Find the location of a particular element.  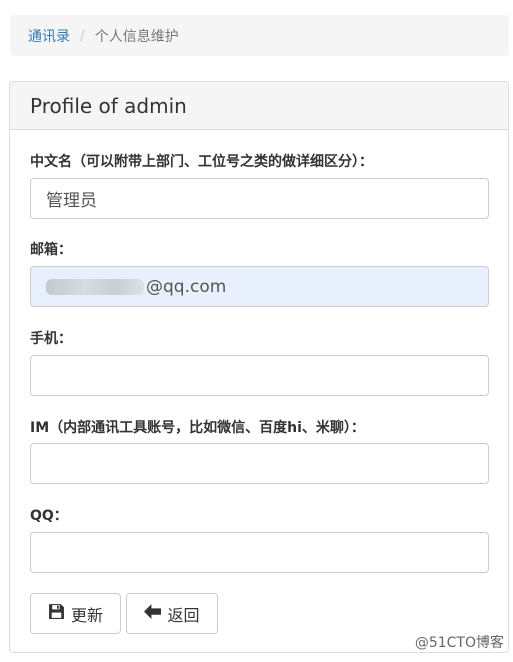

watermark: @51CTO博客 is located at coordinates (459, 643).